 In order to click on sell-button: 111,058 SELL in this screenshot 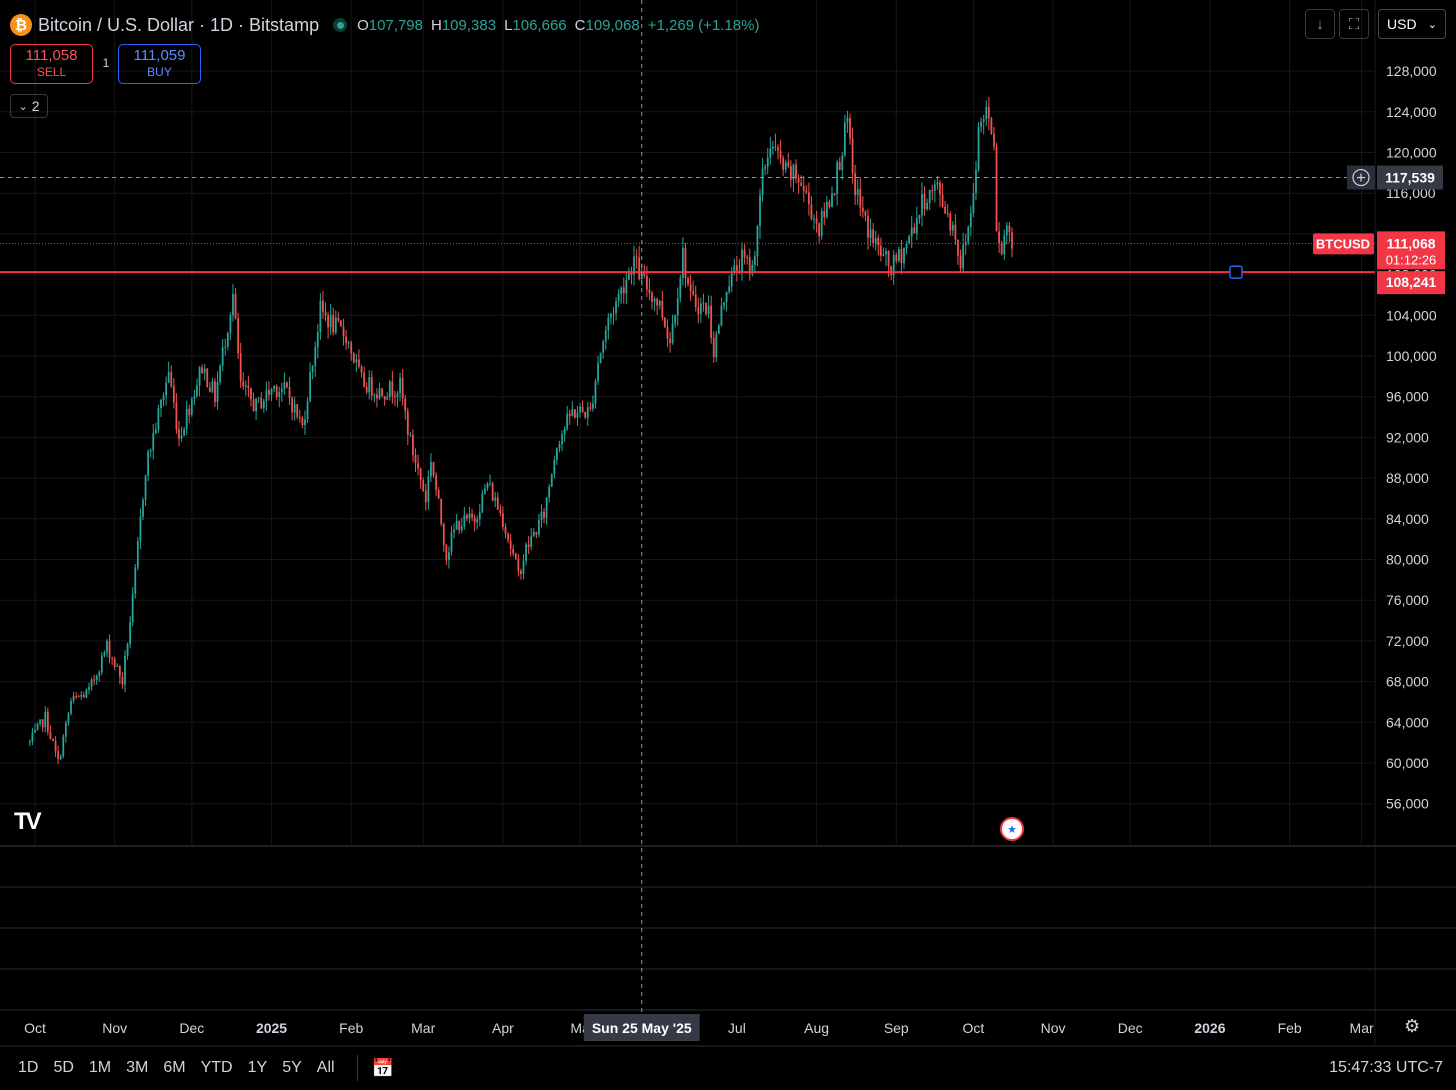, I will do `click(51, 64)`.